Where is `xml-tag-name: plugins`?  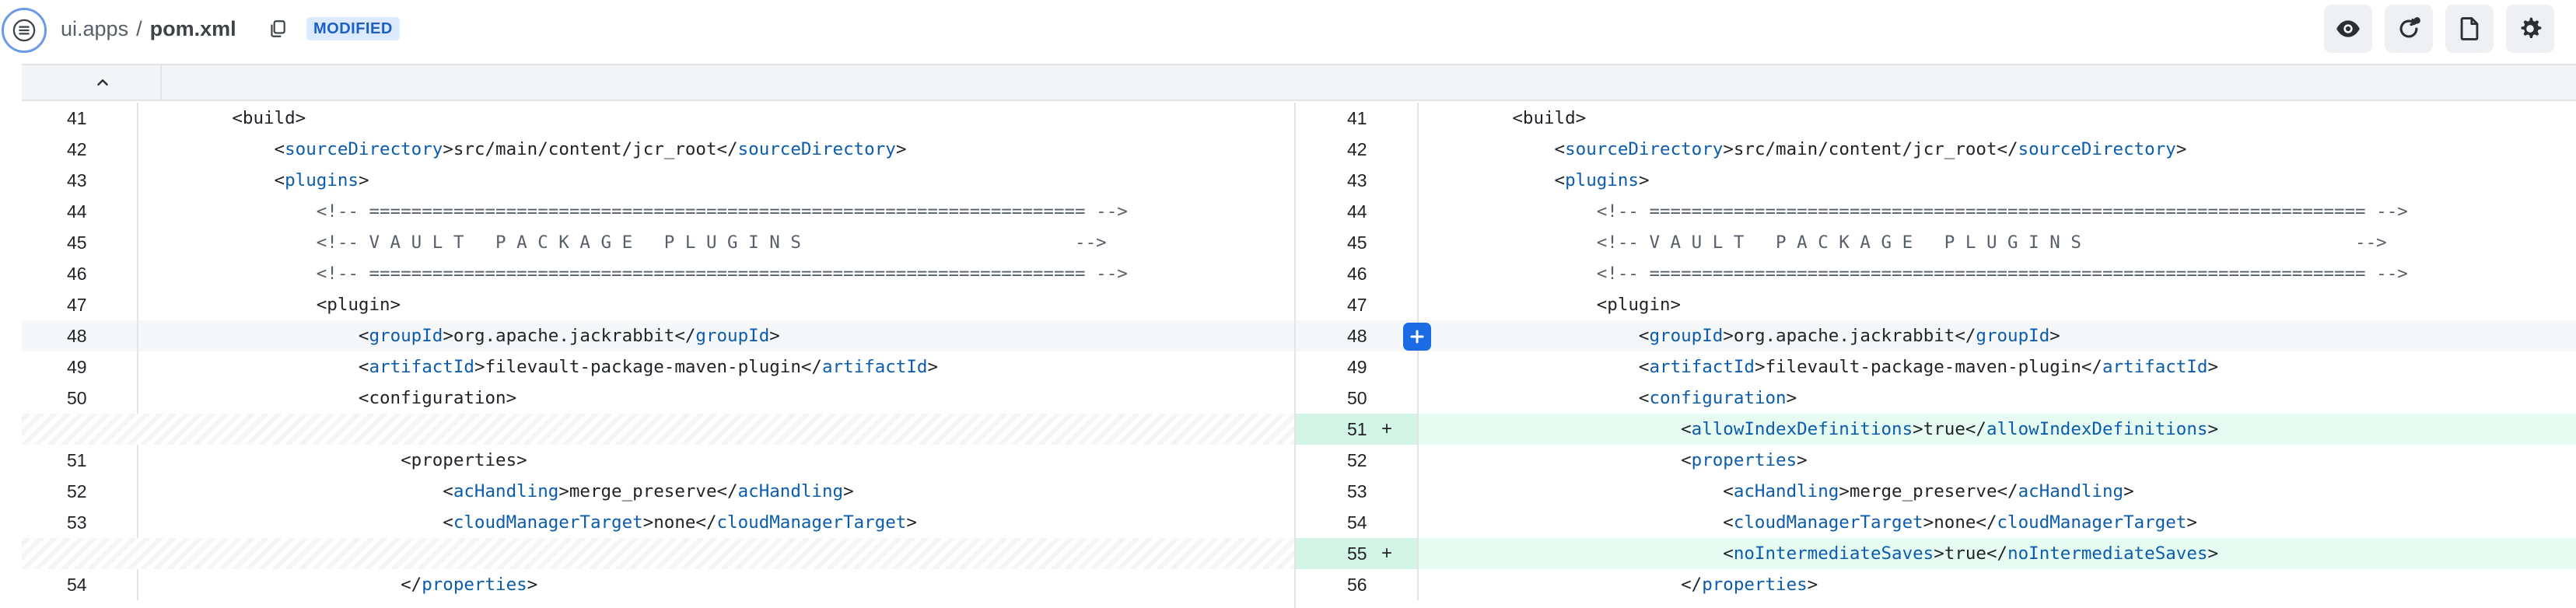 xml-tag-name: plugins is located at coordinates (322, 180).